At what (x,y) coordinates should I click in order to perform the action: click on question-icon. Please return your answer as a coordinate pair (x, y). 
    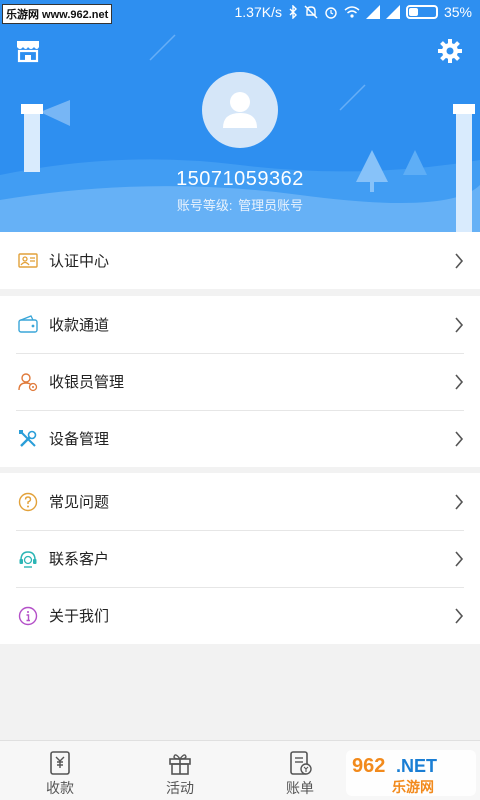
    Looking at the image, I should click on (28, 501).